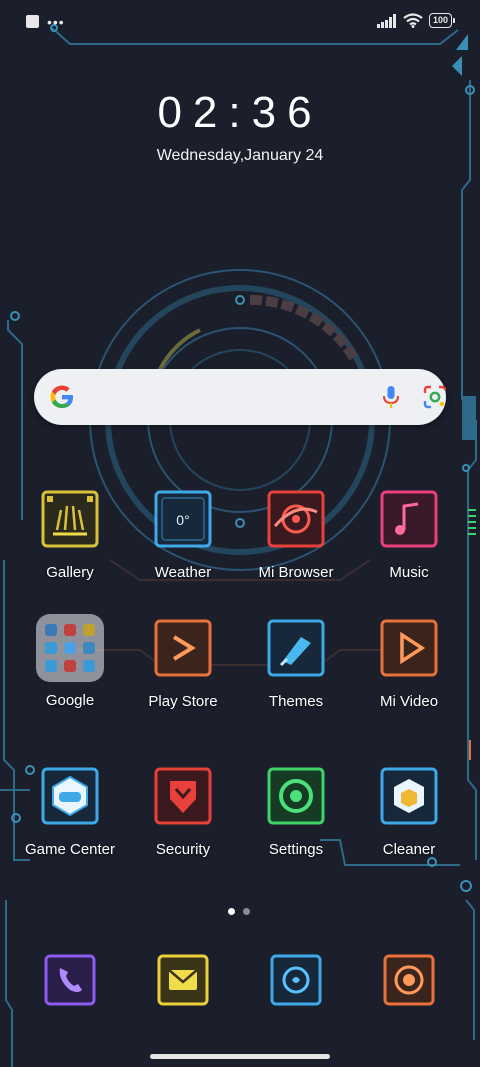 This screenshot has width=480, height=1067. I want to click on app-gallery: Gallery, so click(70, 532).